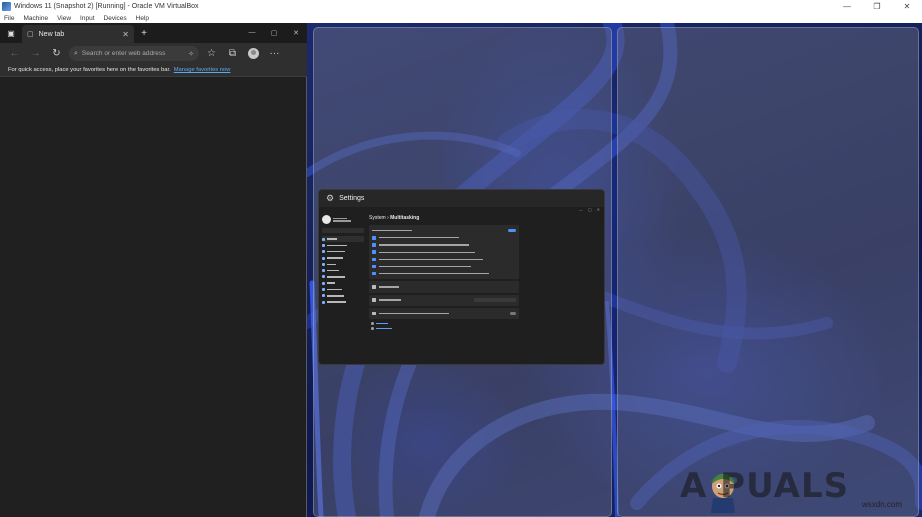 This screenshot has width=922, height=517. What do you see at coordinates (11, 33) in the screenshot?
I see `tab-actions-icon: ▣` at bounding box center [11, 33].